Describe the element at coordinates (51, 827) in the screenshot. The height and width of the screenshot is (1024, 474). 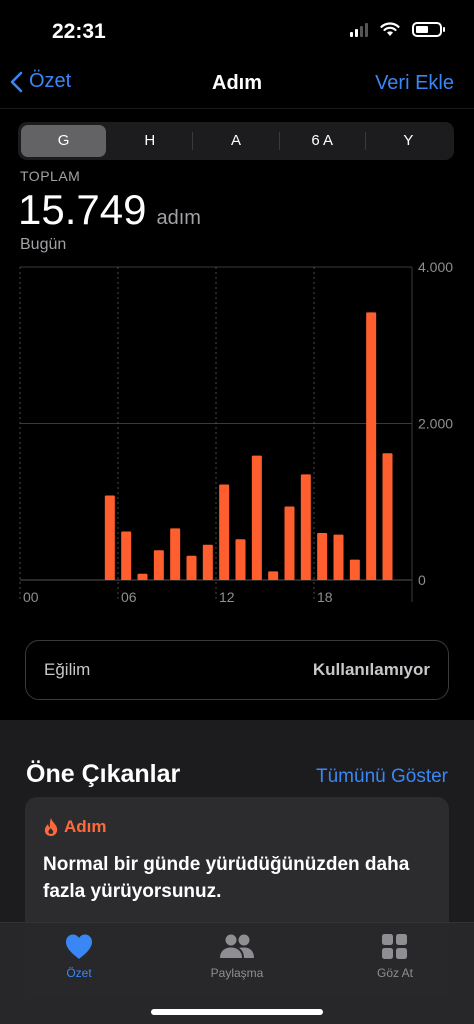
I see `flame-icon` at that location.